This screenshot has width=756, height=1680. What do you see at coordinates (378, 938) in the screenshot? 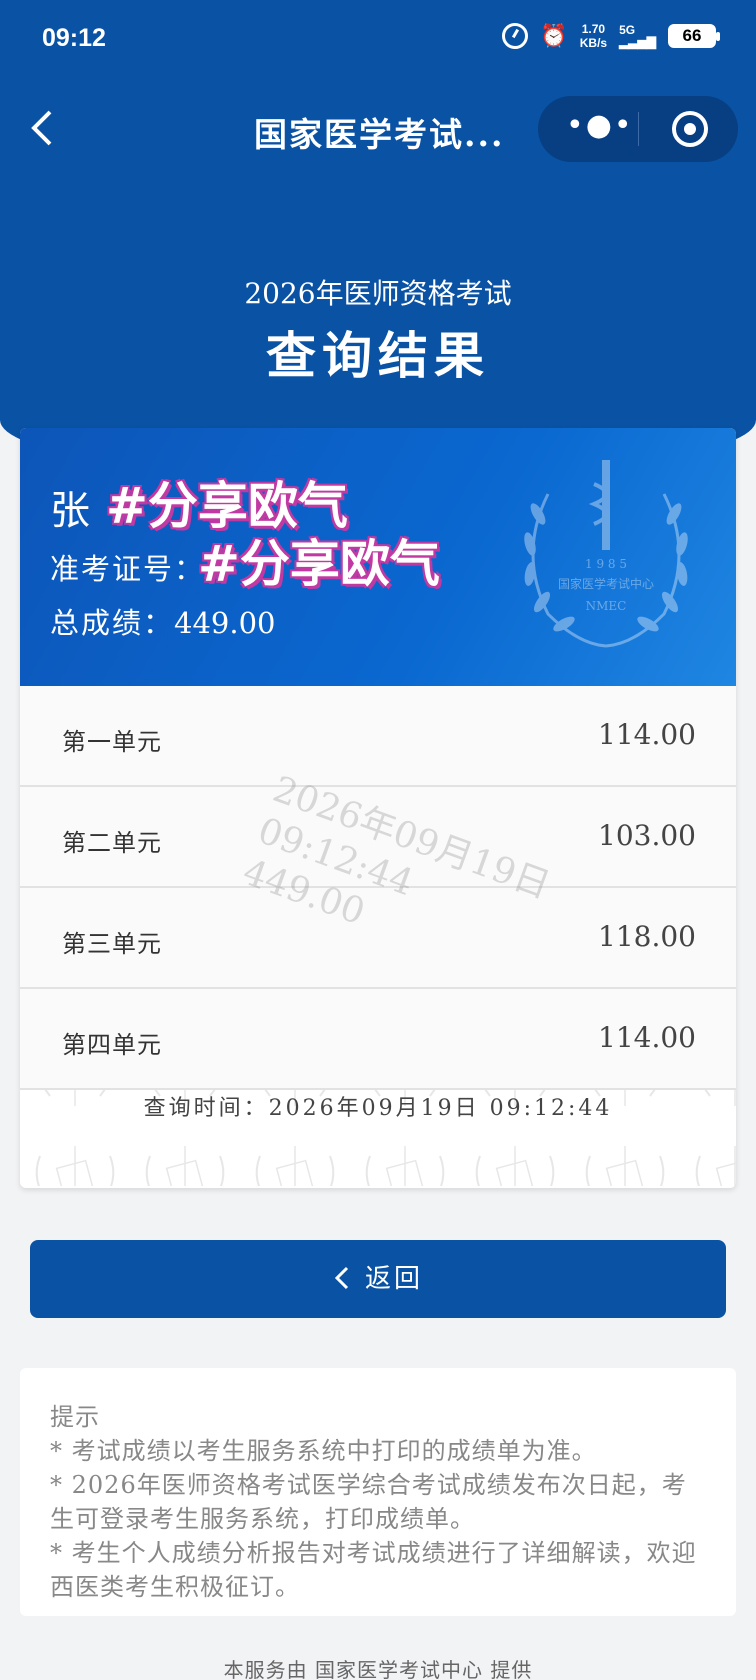
I see `unit-row: 第三单元 118.00` at bounding box center [378, 938].